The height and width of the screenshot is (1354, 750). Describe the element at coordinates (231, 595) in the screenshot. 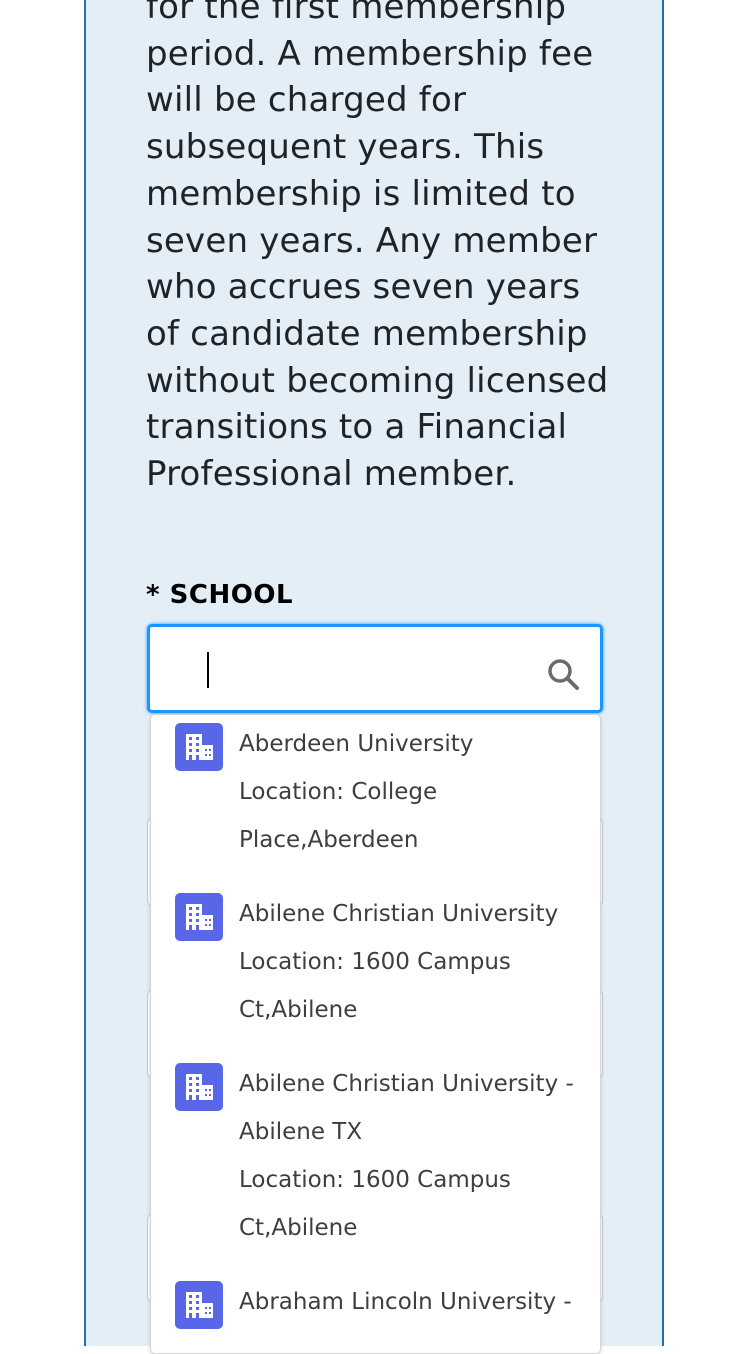

I see `school-label-text: SCHOOL` at that location.